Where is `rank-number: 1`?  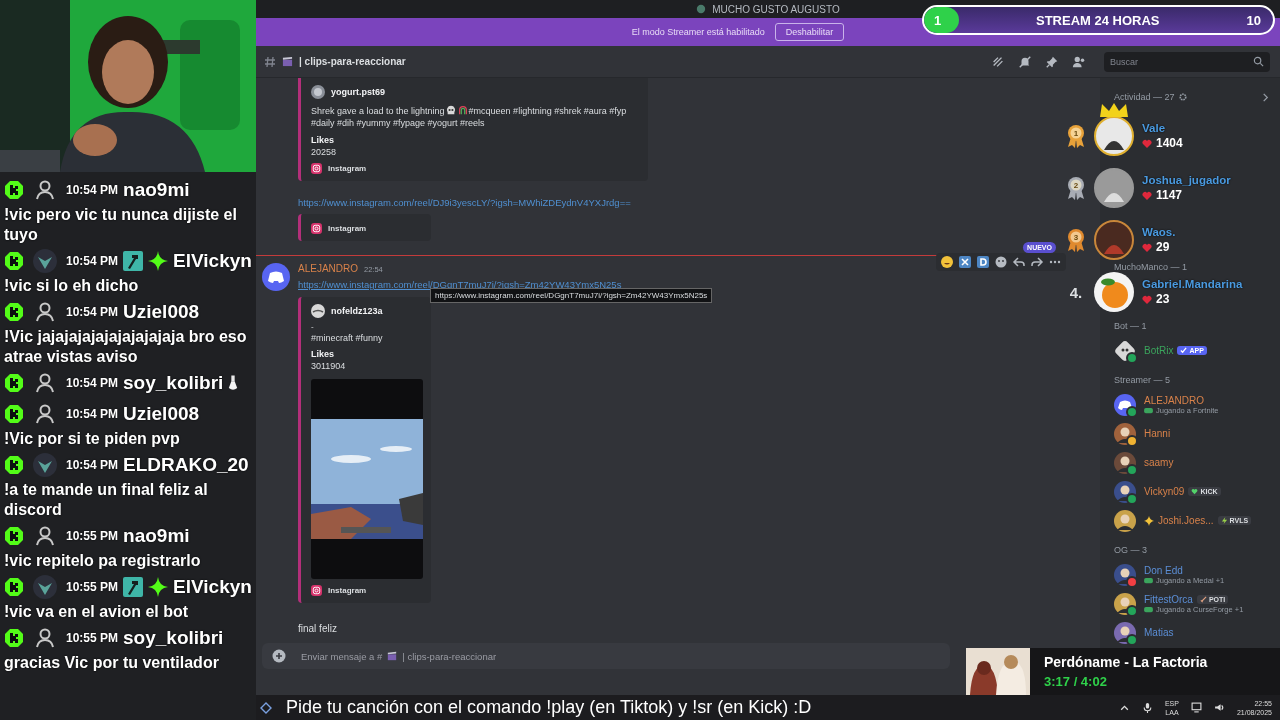
rank-number: 1 is located at coordinates (1076, 133).